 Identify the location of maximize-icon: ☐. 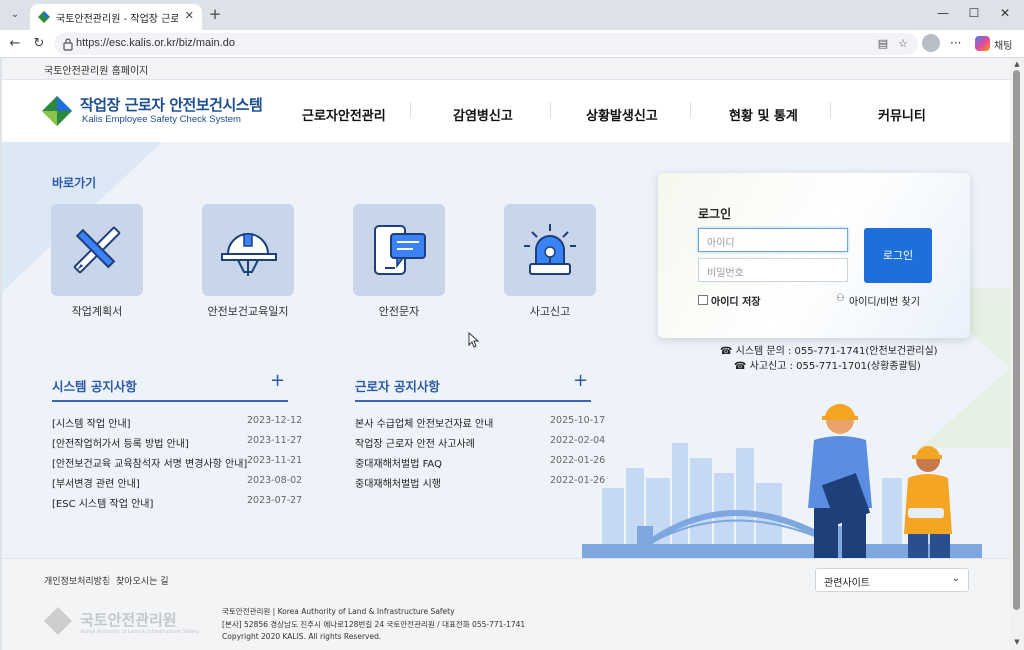
(974, 13).